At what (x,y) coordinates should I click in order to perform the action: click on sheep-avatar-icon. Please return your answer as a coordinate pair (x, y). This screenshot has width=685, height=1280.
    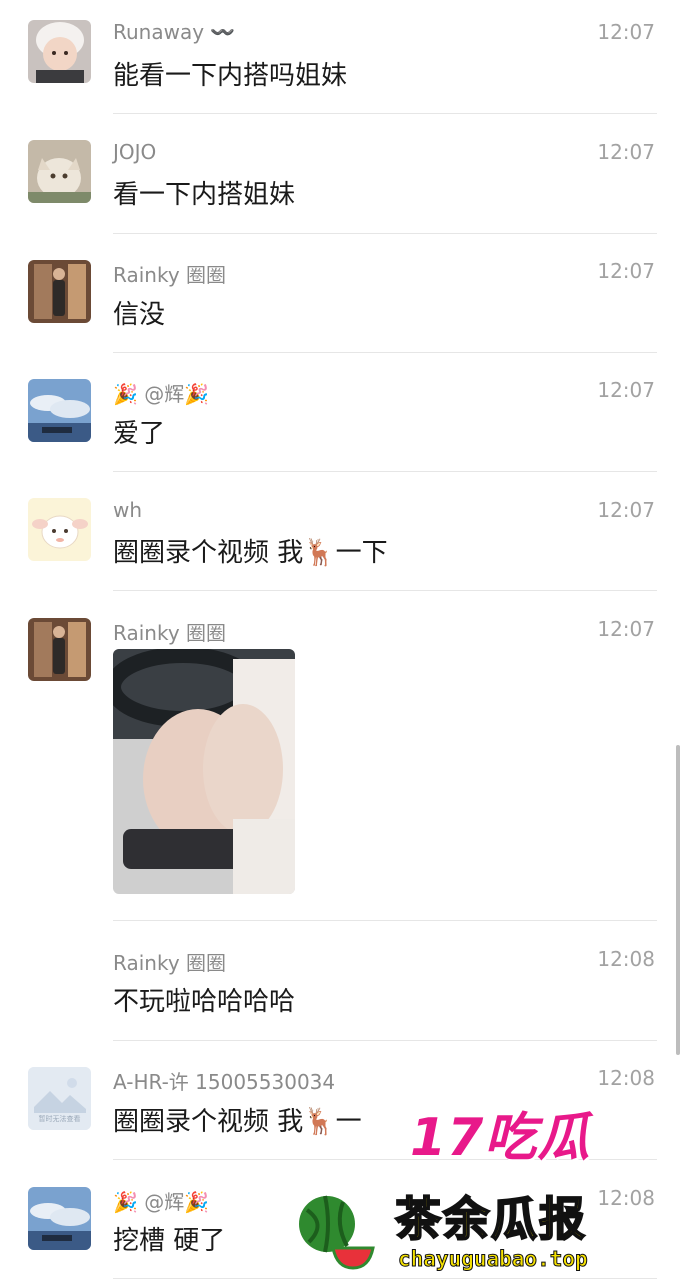
    Looking at the image, I should click on (59, 529).